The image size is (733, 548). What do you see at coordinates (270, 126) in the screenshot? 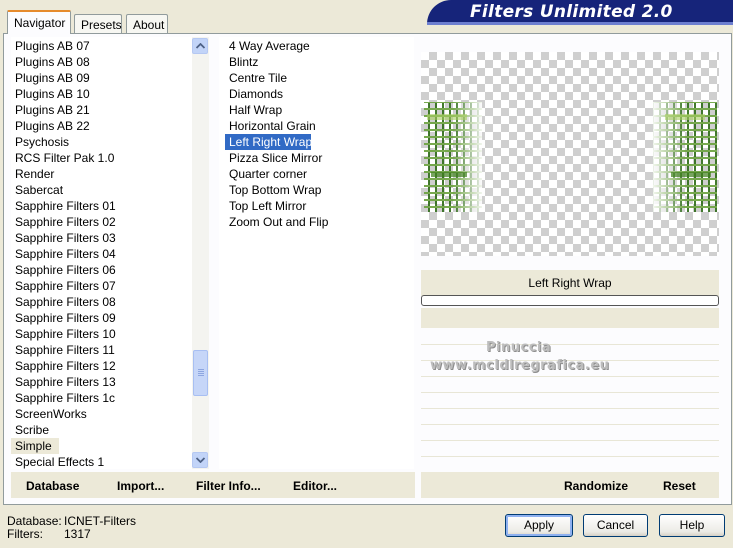
I see `filter-item: Horizontal Grain` at bounding box center [270, 126].